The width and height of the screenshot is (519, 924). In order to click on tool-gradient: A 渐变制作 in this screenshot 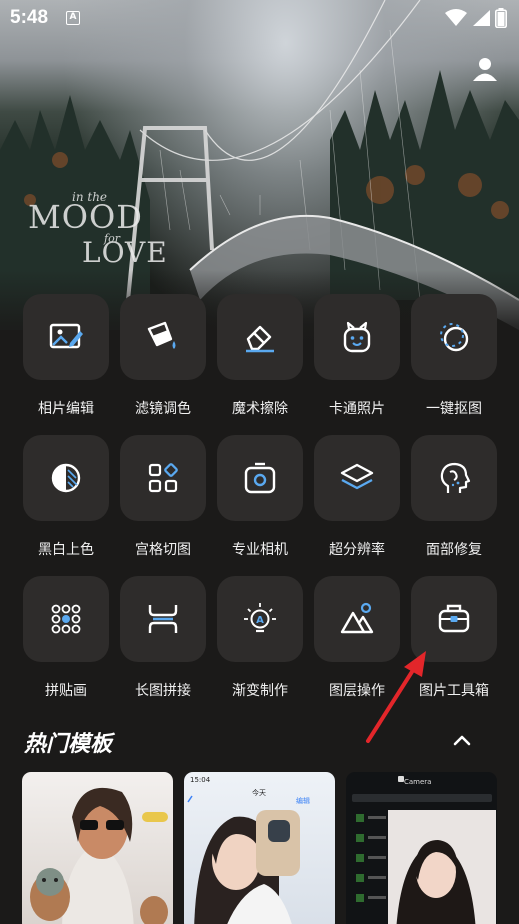, I will do `click(259, 646)`.